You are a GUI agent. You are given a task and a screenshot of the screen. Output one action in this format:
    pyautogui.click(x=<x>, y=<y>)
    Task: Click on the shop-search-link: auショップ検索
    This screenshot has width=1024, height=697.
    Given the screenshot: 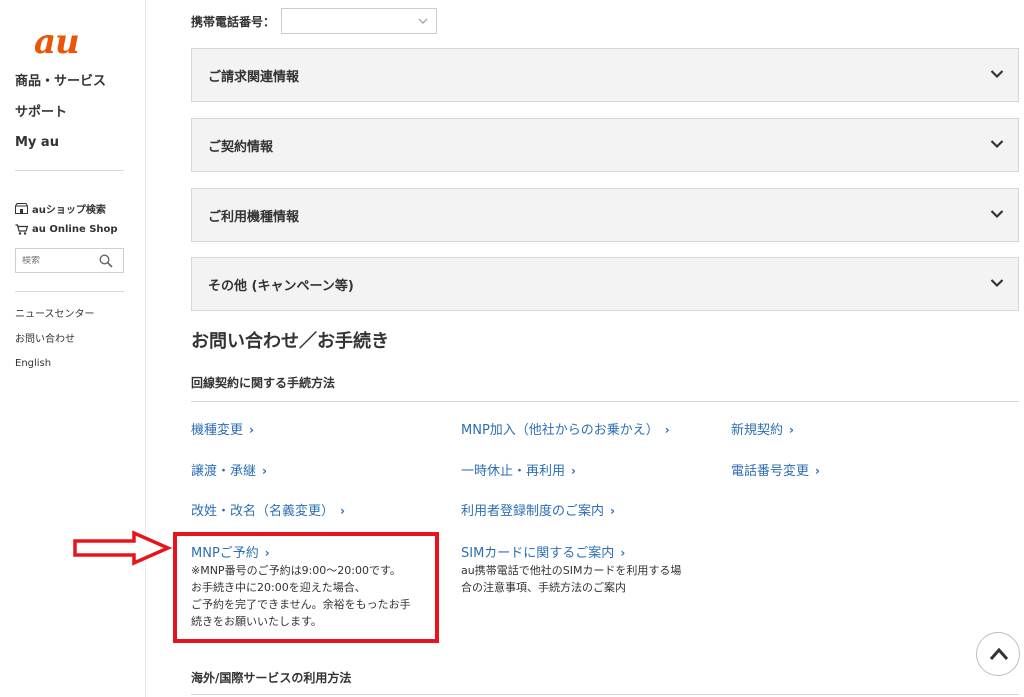 What is the action you would take?
    pyautogui.click(x=60, y=208)
    